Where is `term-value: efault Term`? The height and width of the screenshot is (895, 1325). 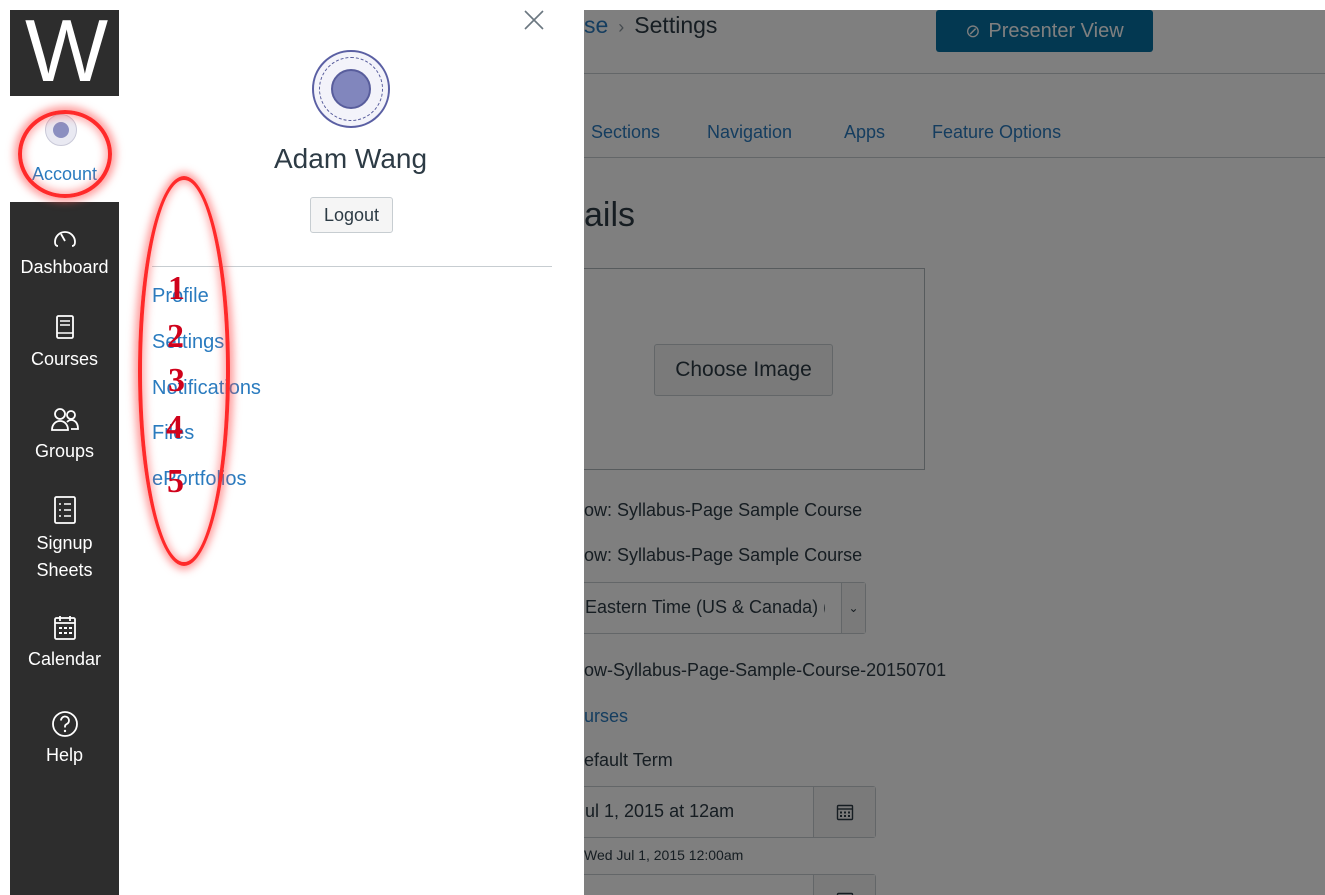 term-value: efault Term is located at coordinates (628, 760).